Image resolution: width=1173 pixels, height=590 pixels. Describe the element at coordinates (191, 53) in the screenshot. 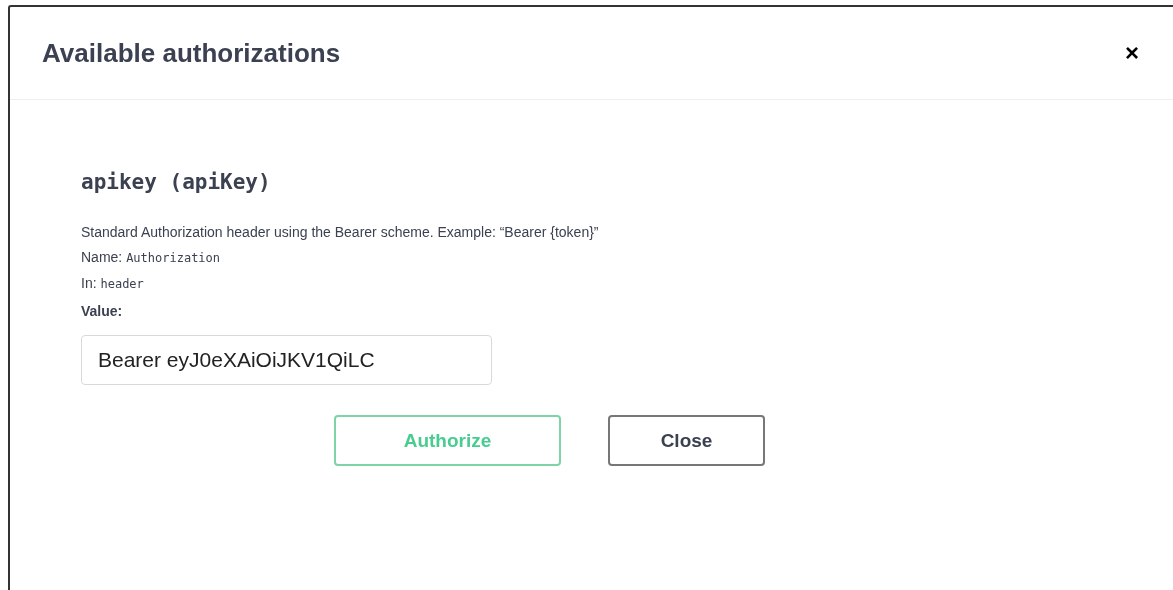

I see `dialog-title: Available authorizations` at that location.